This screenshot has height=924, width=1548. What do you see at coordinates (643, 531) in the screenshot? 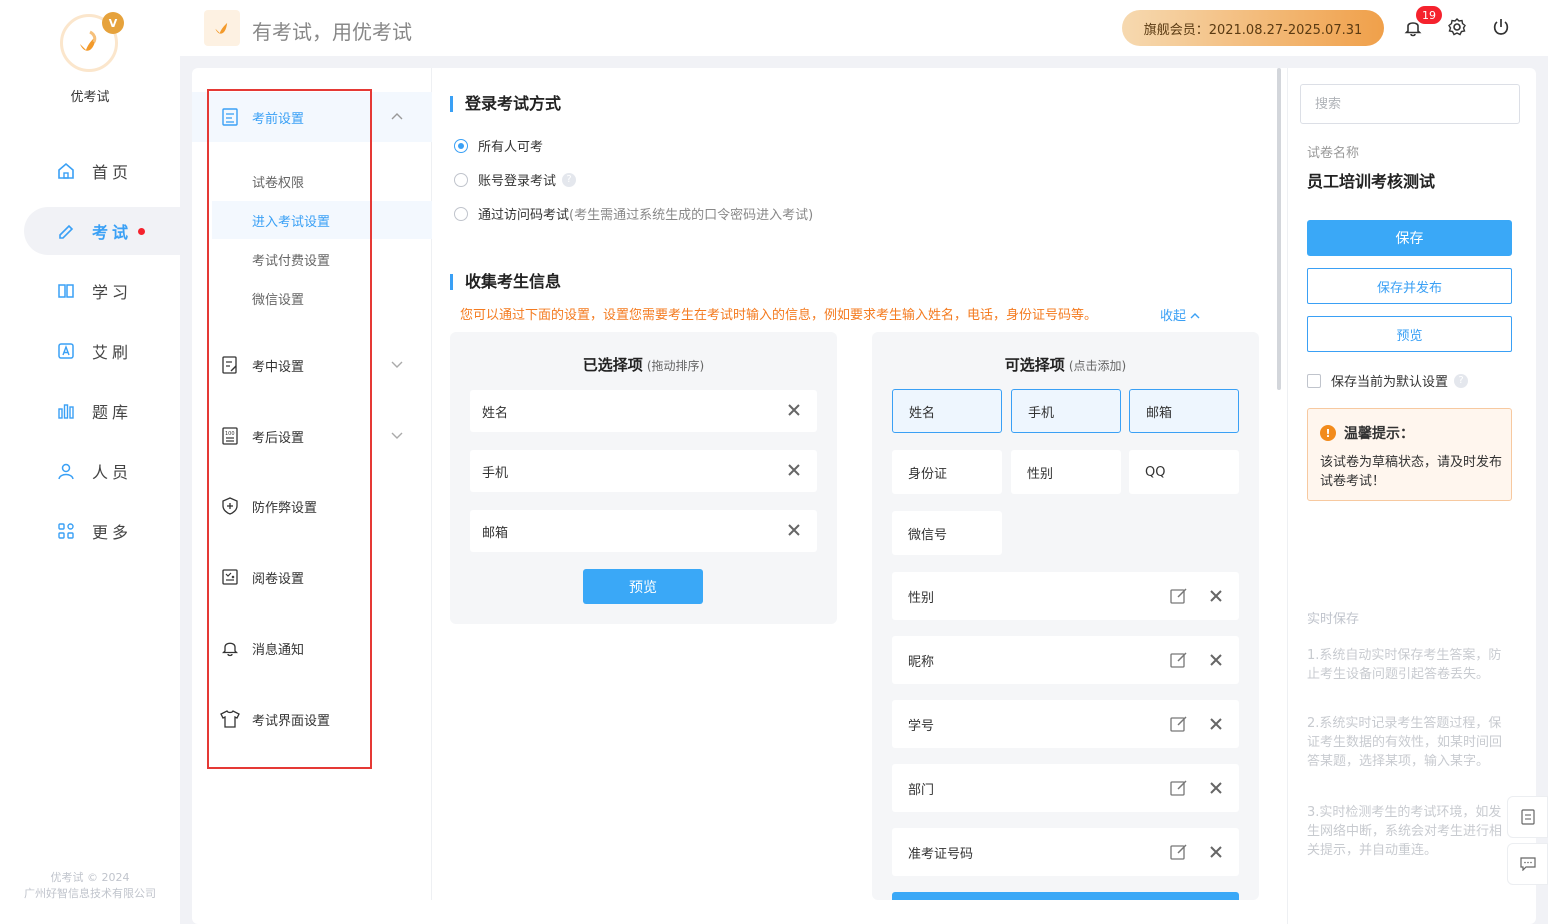
I see `selected-field-row: 邮箱` at bounding box center [643, 531].